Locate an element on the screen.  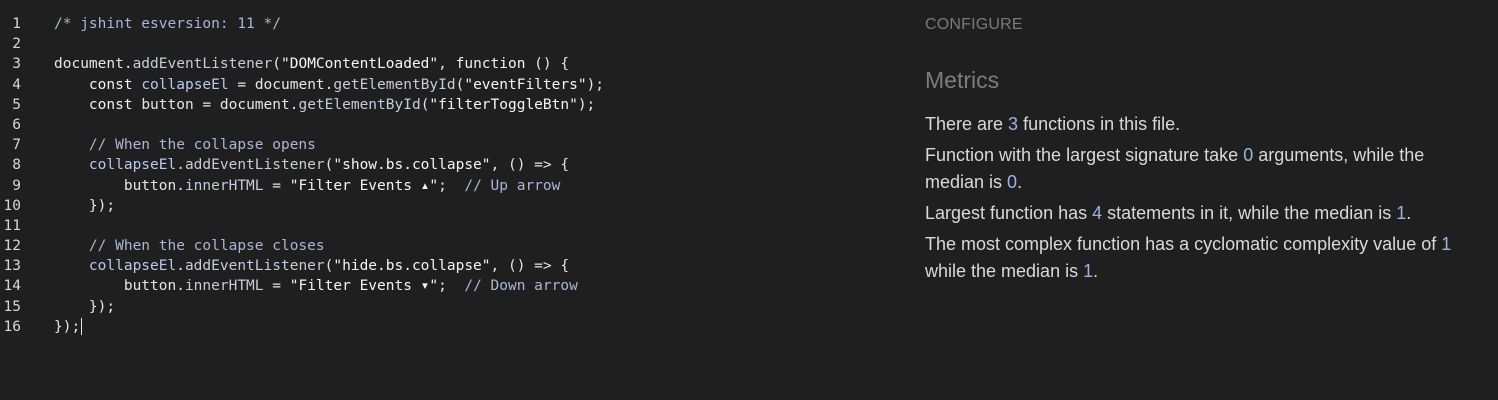
code-token: getElementById is located at coordinates (359, 104).